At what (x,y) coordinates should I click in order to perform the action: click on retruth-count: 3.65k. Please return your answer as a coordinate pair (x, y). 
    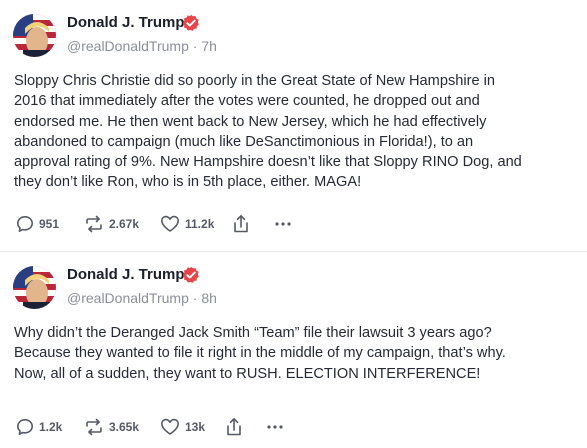
    Looking at the image, I should click on (124, 427).